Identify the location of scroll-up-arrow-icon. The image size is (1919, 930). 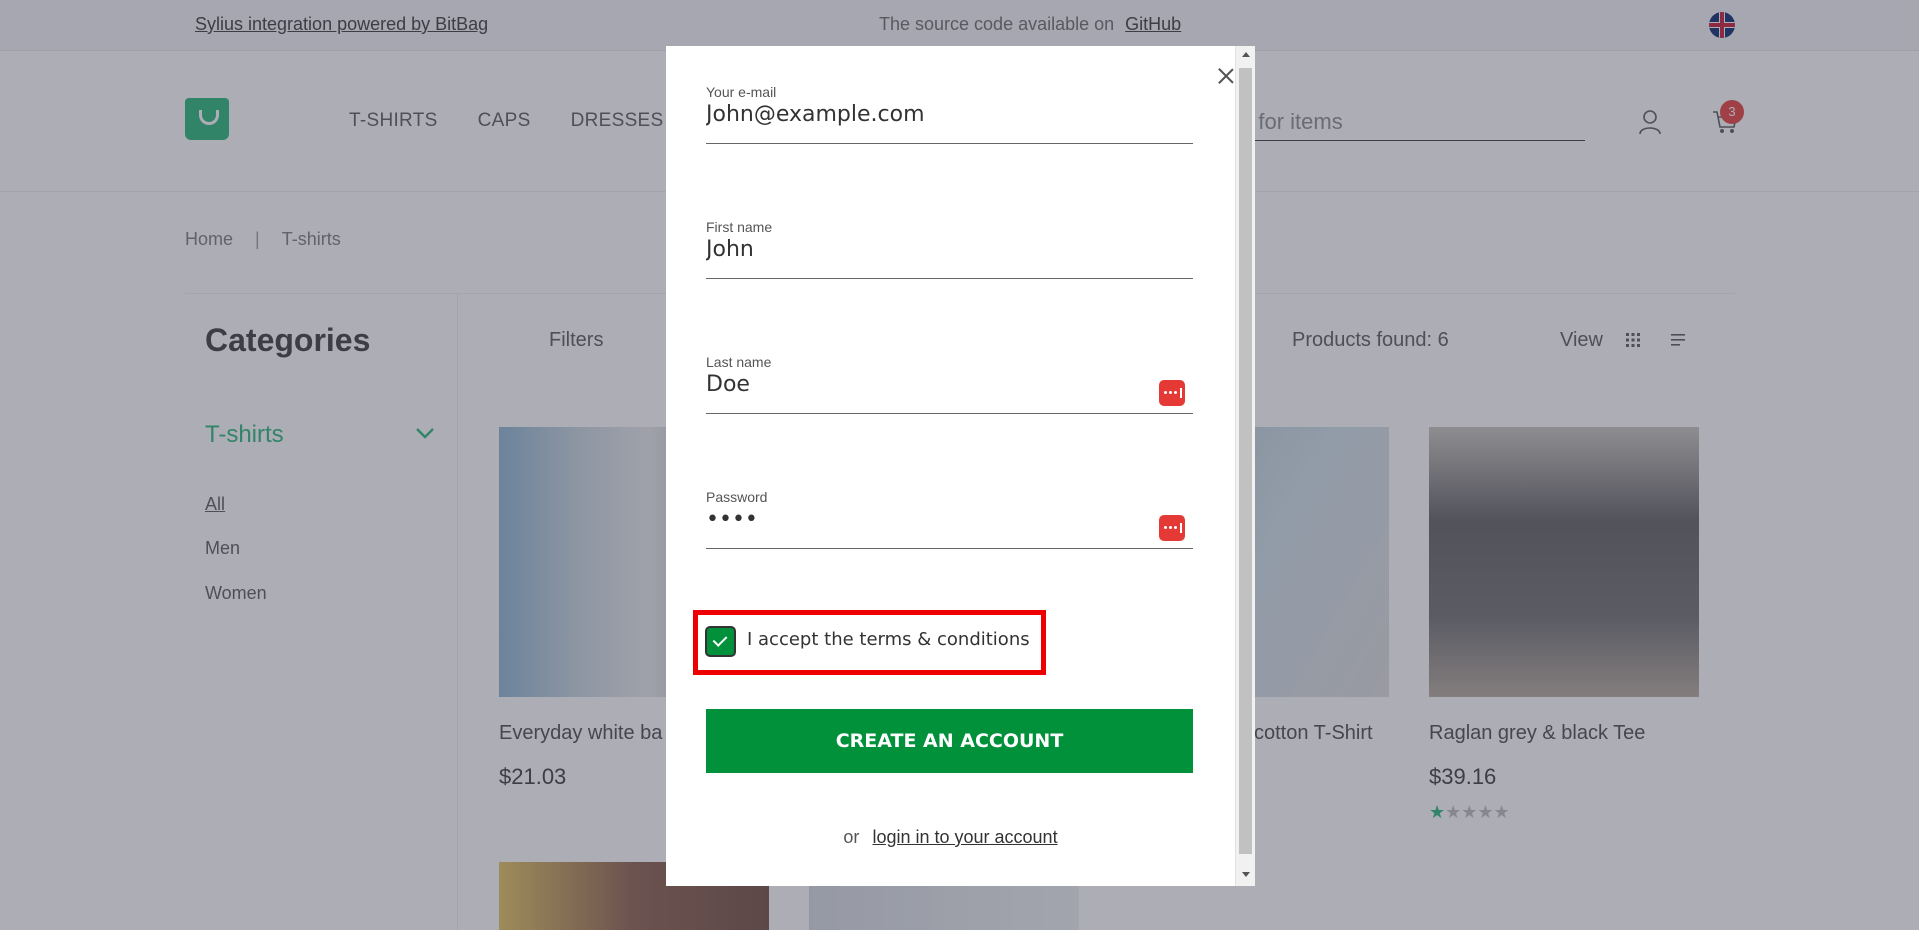
(1246, 54).